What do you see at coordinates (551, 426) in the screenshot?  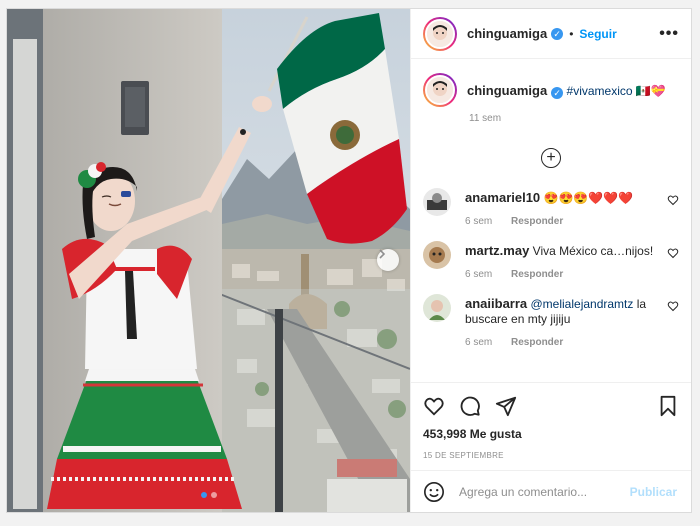 I see `post-actions: 453,998 Me gusta 15 DE SEPTIEMBRE` at bounding box center [551, 426].